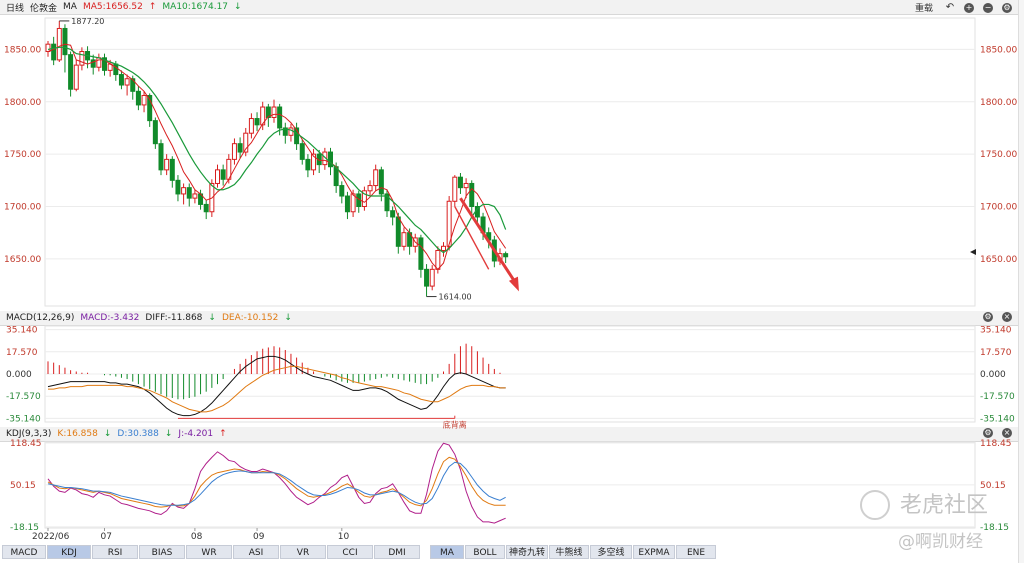 The width and height of the screenshot is (1024, 563). Describe the element at coordinates (997, 397) in the screenshot. I see `macd-ytick-right: -17.570` at that location.